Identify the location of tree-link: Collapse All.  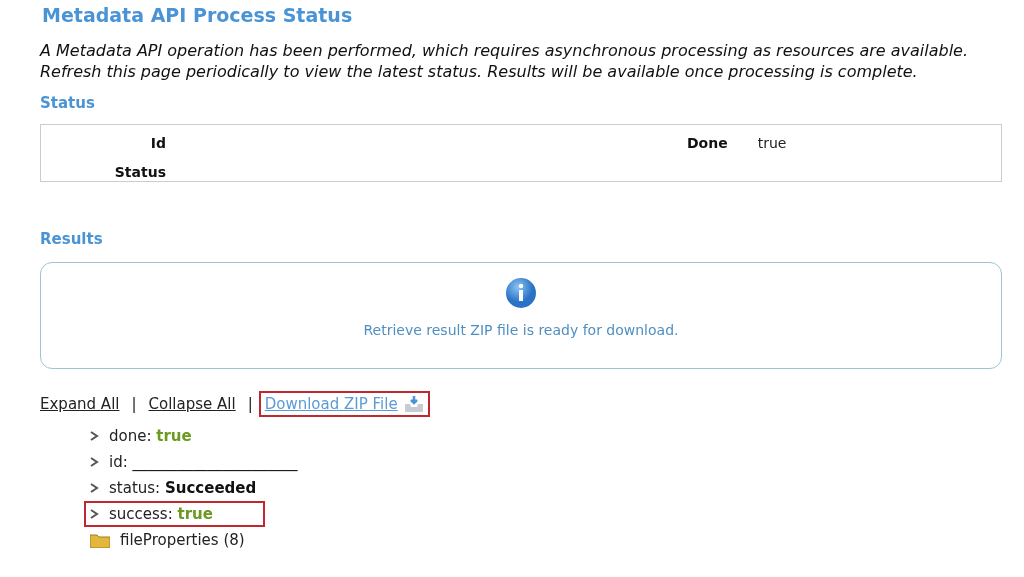
(192, 404).